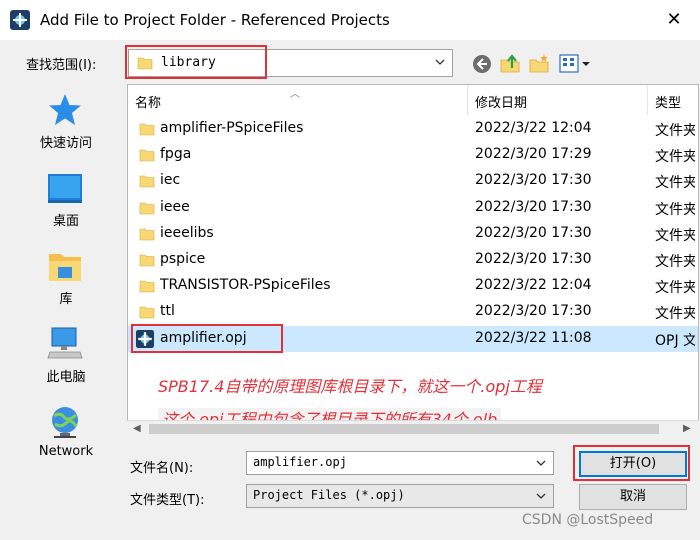  I want to click on column-header-name: 名称, so click(298, 100).